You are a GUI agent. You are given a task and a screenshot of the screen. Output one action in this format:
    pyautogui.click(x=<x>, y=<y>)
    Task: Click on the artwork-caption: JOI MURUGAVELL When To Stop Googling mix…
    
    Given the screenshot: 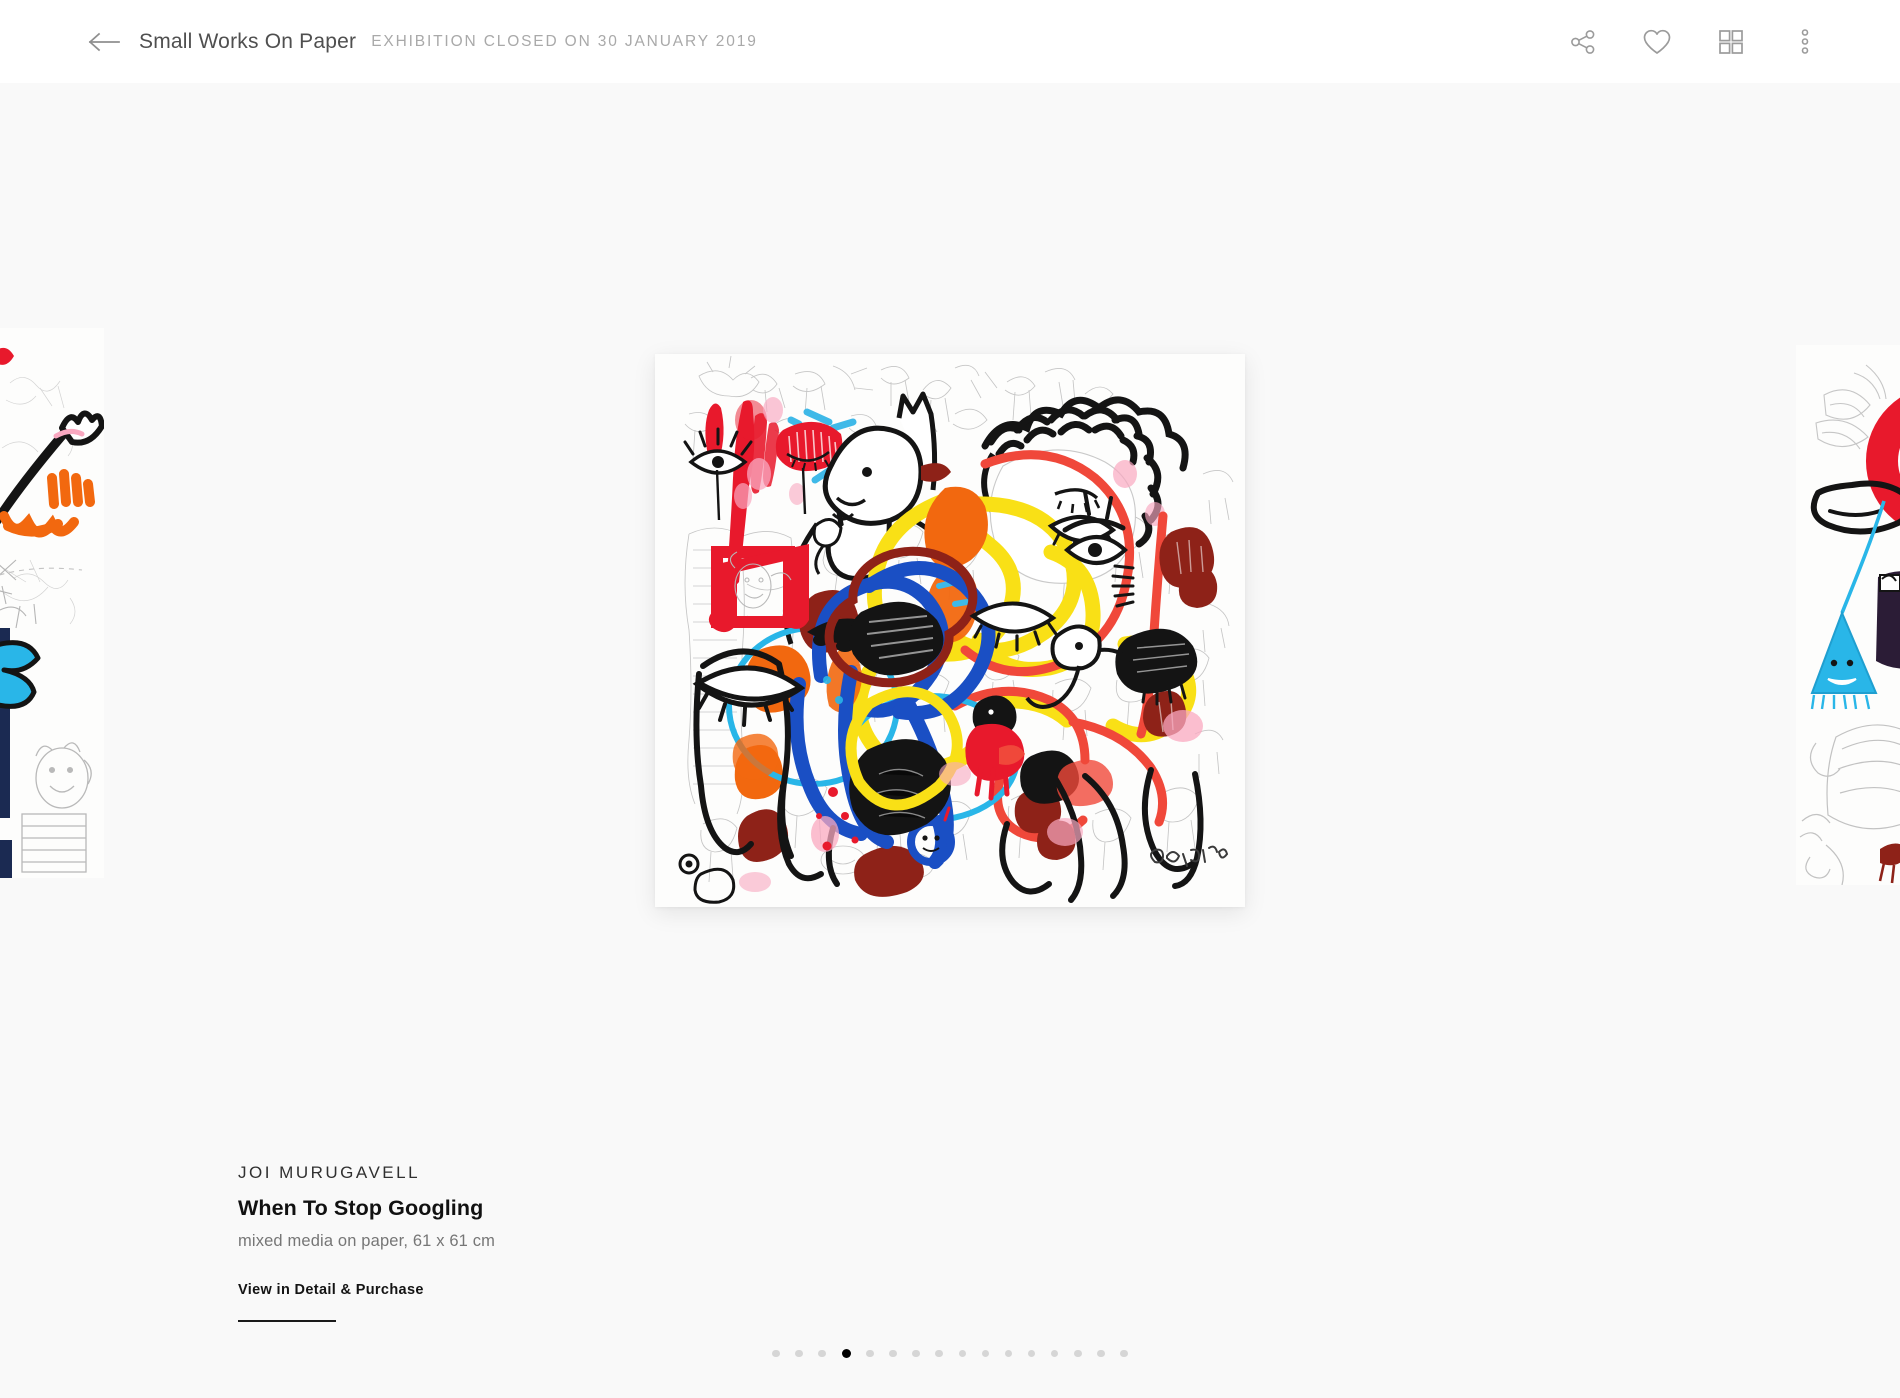 What is the action you would take?
    pyautogui.click(x=366, y=1242)
    